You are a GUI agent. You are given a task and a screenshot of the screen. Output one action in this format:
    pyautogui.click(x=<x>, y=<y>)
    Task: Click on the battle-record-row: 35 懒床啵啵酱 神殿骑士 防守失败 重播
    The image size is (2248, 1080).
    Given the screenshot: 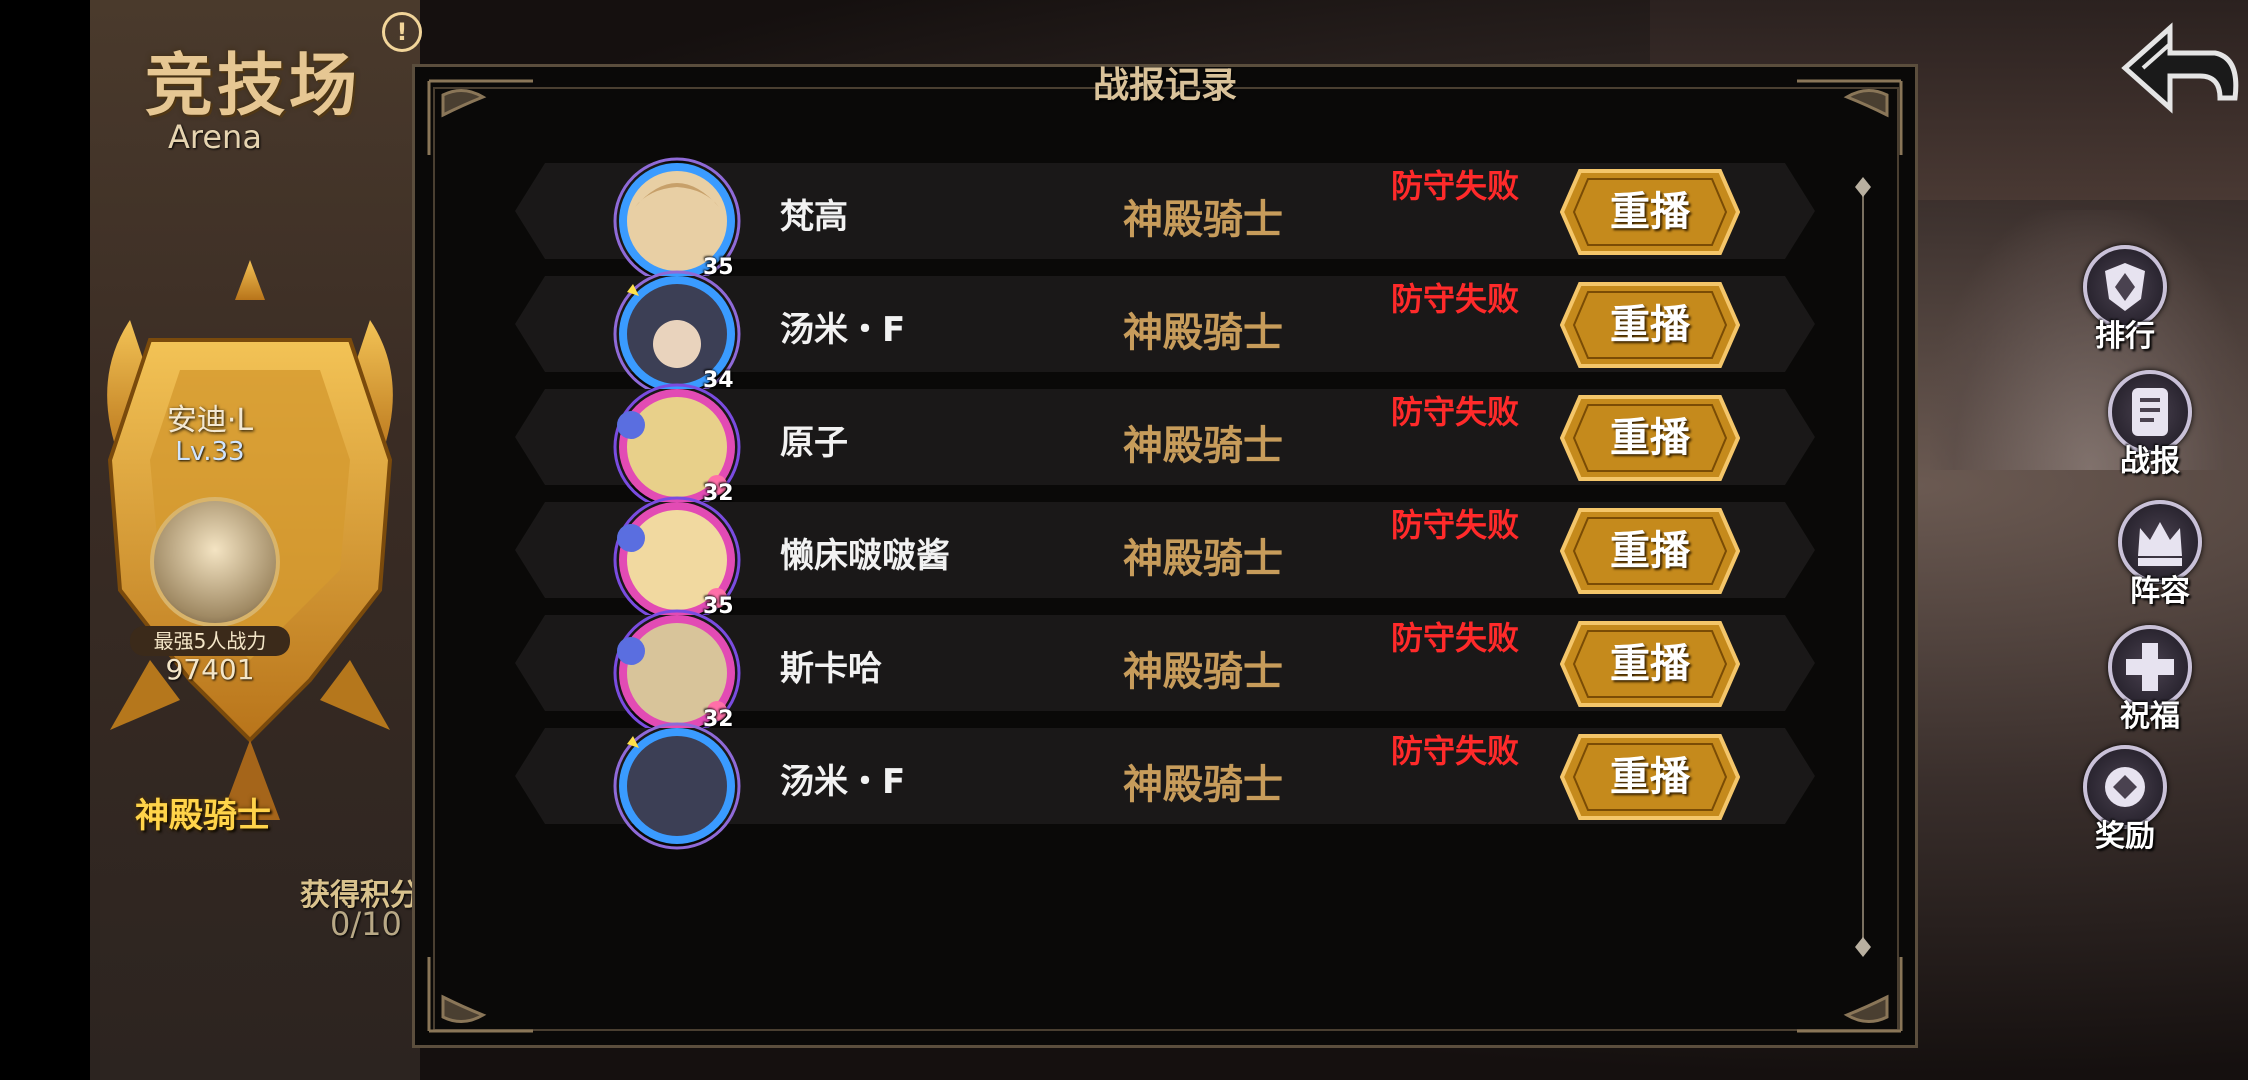 What is the action you would take?
    pyautogui.click(x=1165, y=551)
    